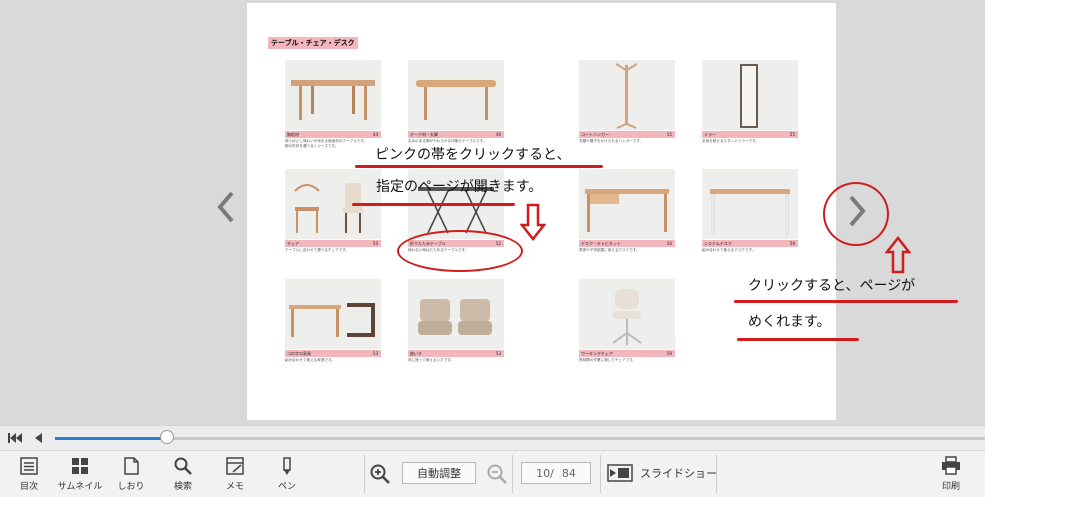 Image resolution: width=1080 pixels, height=527 pixels. I want to click on zoom-in-button, so click(380, 476).